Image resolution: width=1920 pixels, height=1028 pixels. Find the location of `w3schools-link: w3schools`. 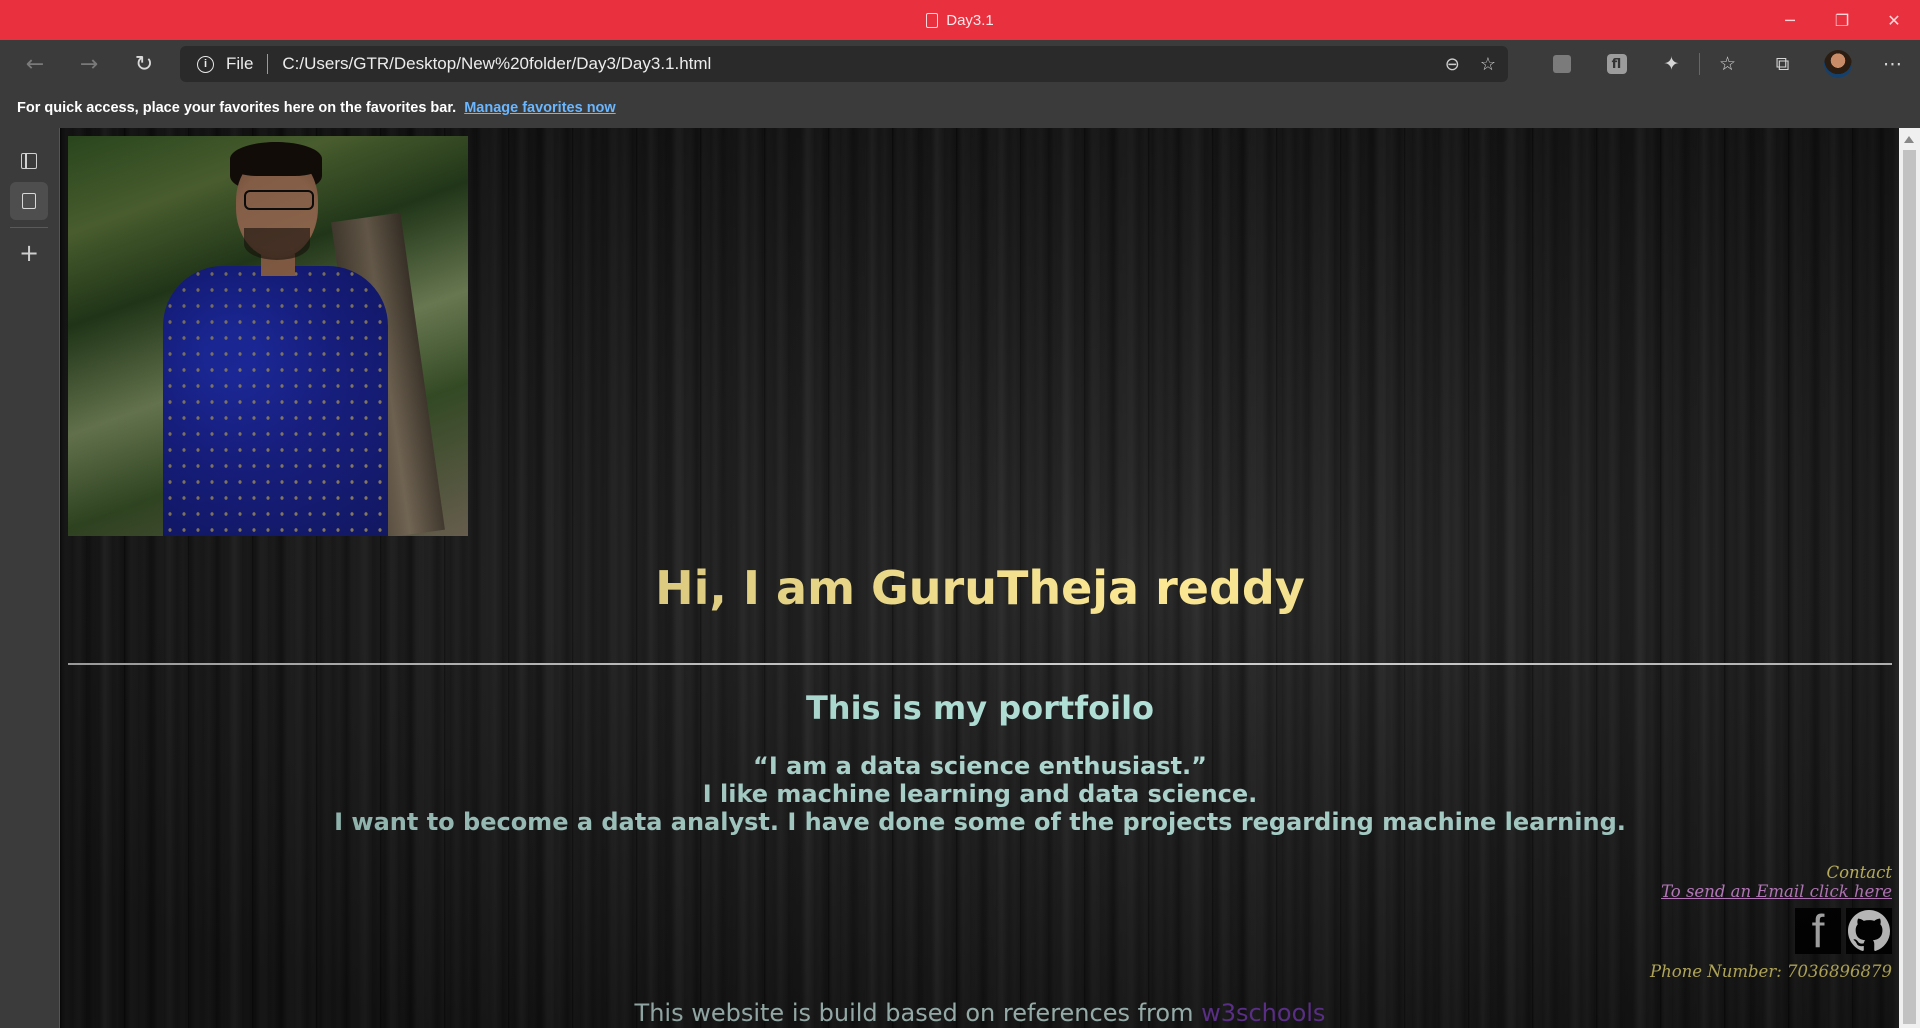

w3schools-link: w3schools is located at coordinates (1263, 1013).